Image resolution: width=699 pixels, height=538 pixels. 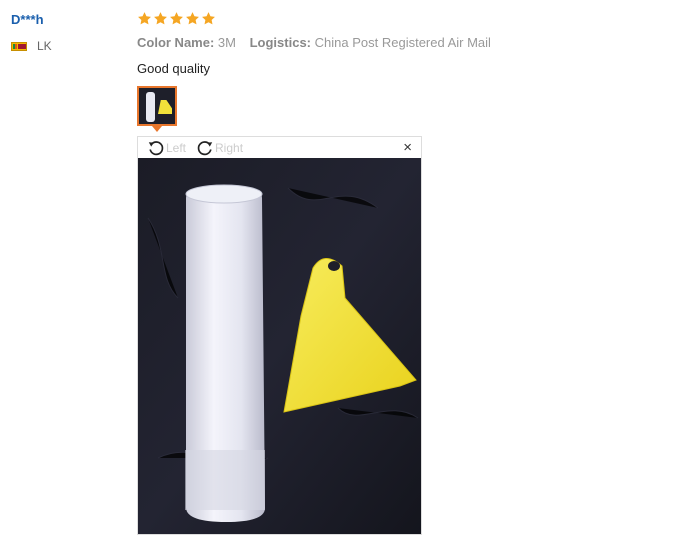 I want to click on review-comment: Good quality, so click(x=173, y=68).